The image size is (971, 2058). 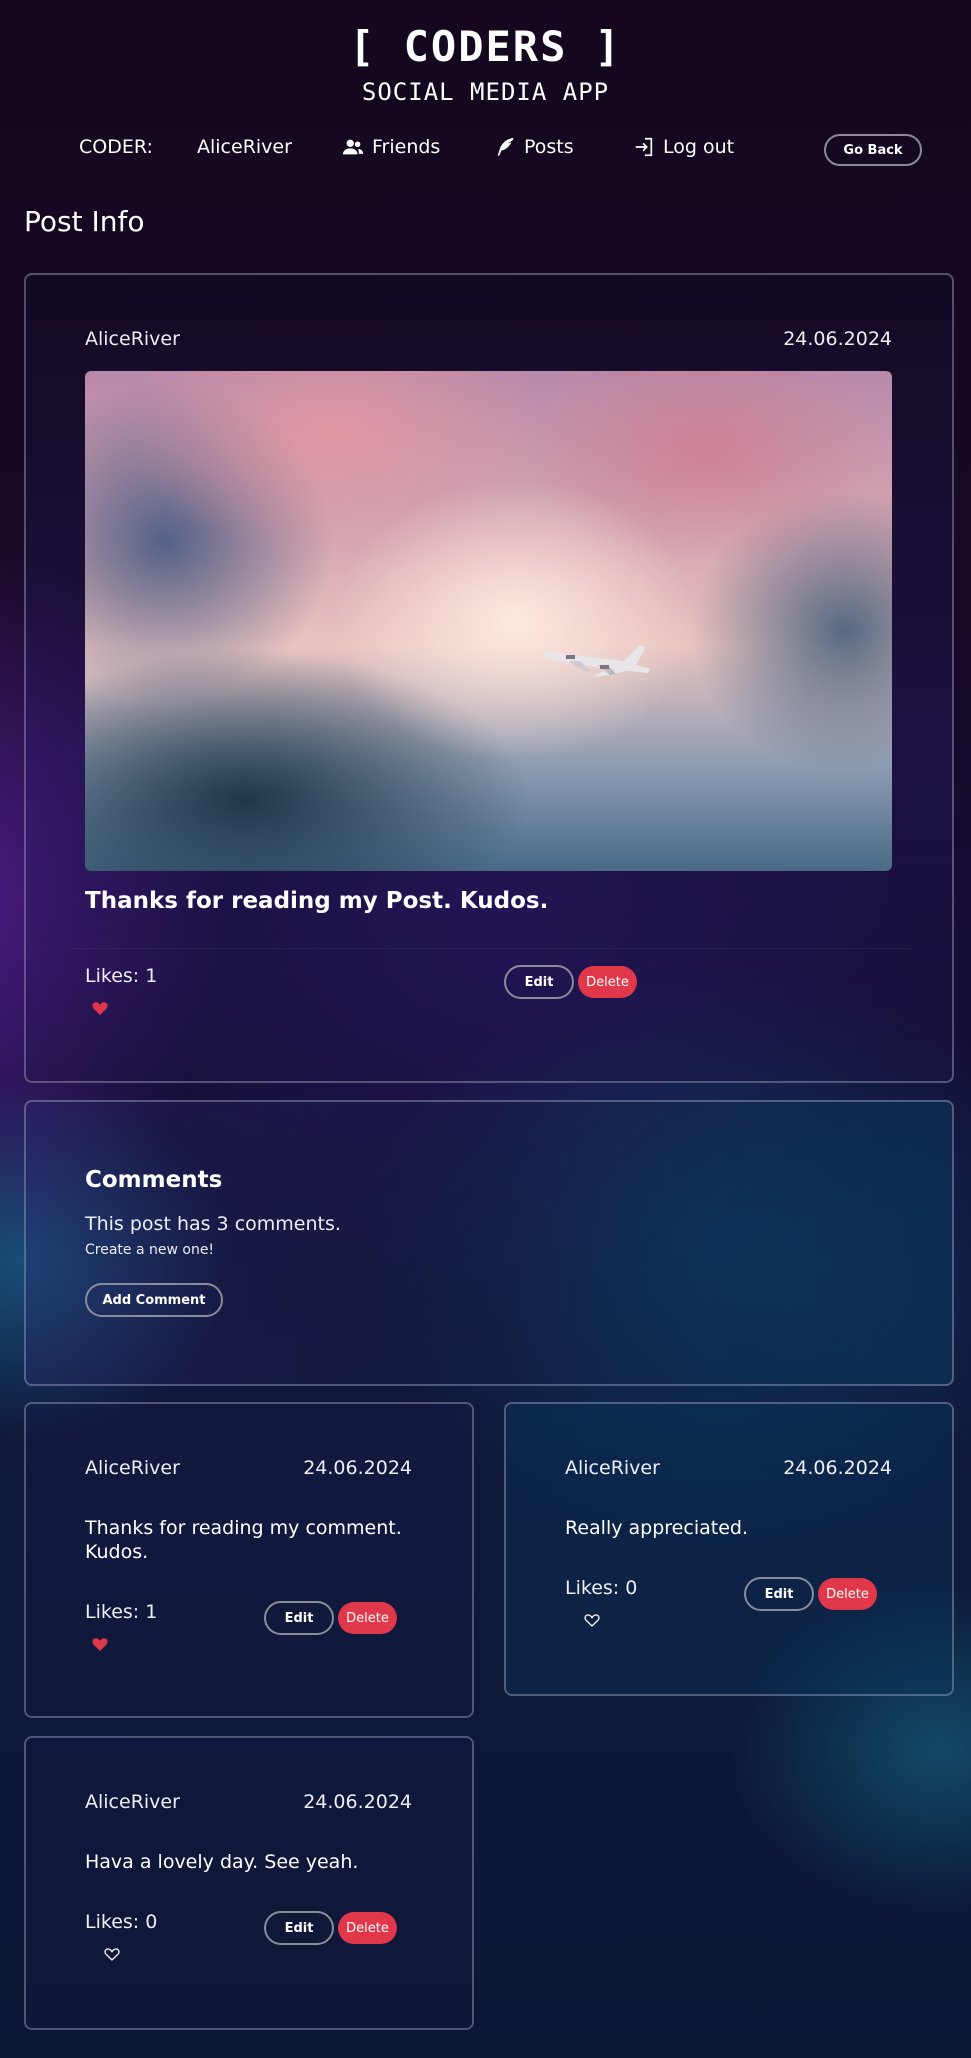 What do you see at coordinates (132, 339) in the screenshot?
I see `post-author: AliceRiver` at bounding box center [132, 339].